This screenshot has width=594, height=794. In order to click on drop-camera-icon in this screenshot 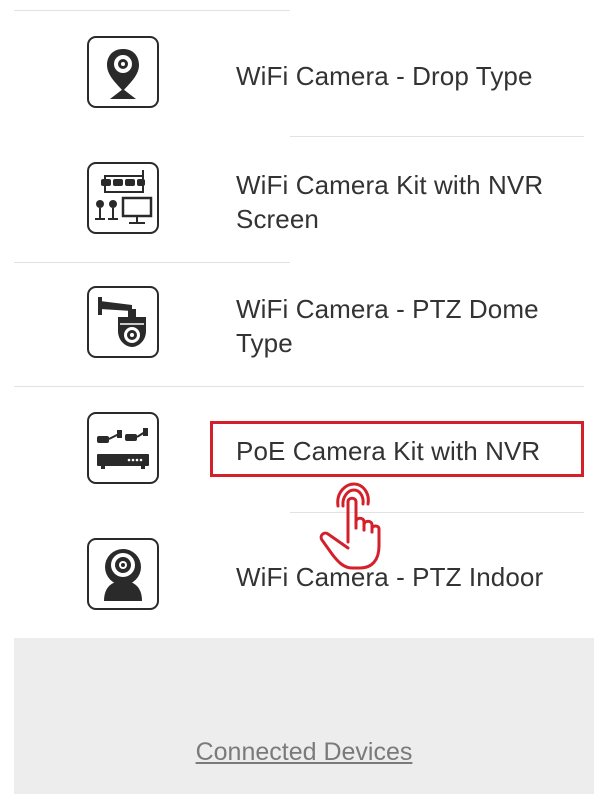, I will do `click(123, 72)`.